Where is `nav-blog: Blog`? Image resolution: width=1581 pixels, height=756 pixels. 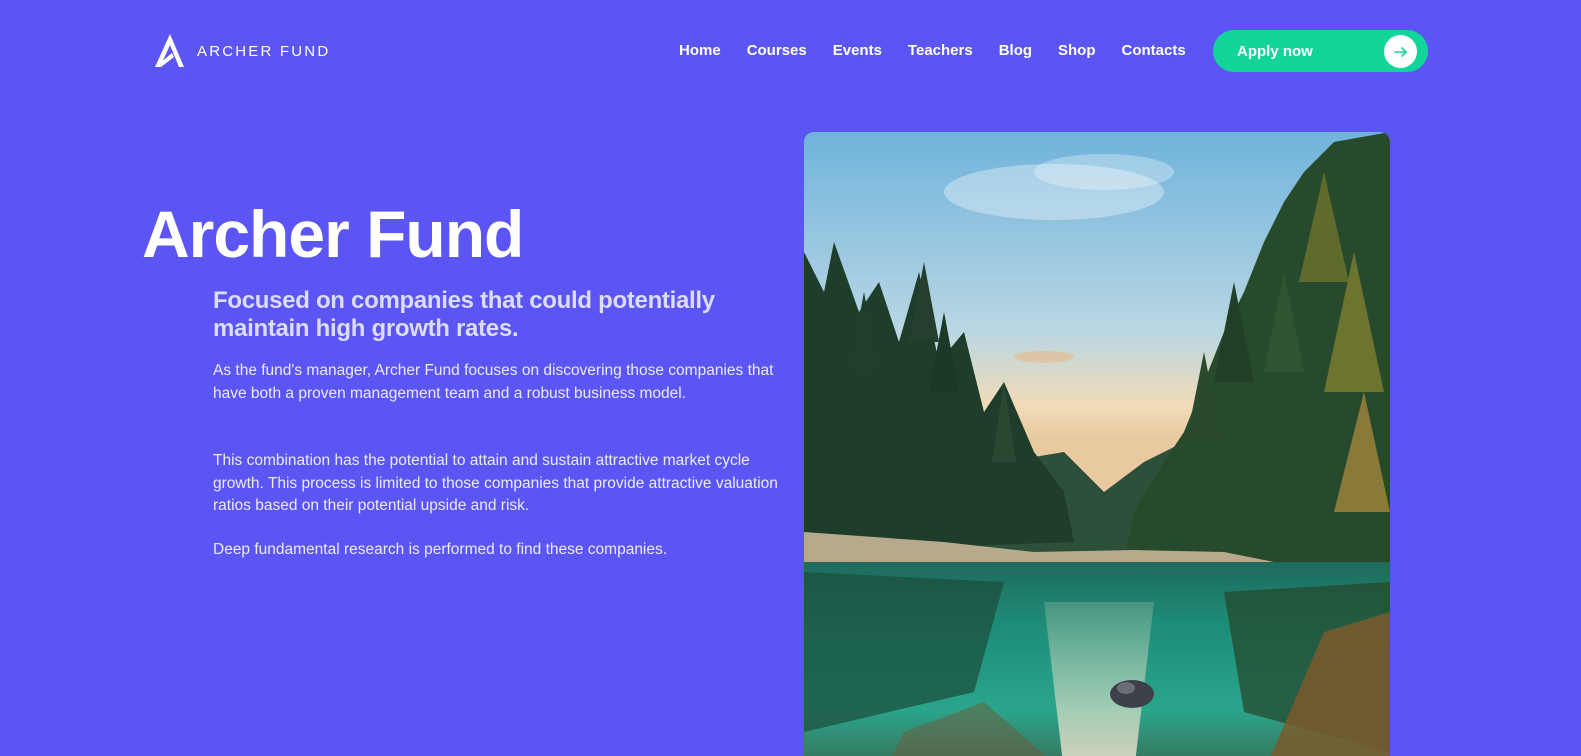
nav-blog: Blog is located at coordinates (1015, 51).